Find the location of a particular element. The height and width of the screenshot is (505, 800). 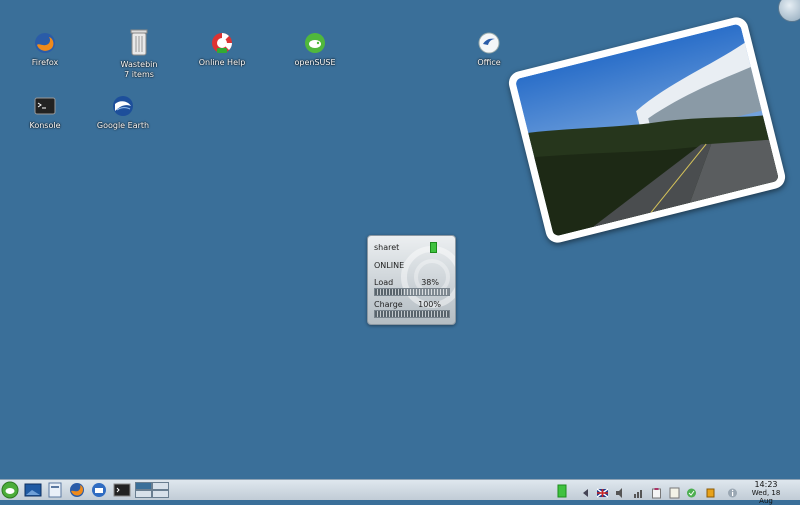

lifebuoy-icon is located at coordinates (222, 43).